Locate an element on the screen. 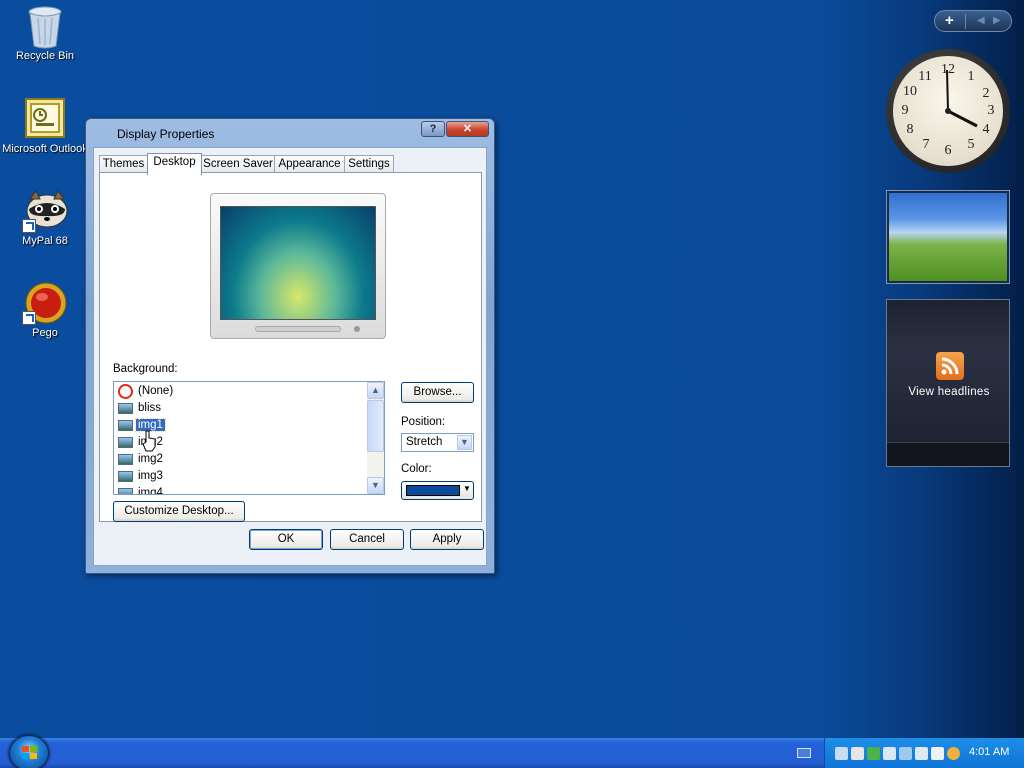  desktop-icon-recycle-bin: Recycle Bin is located at coordinates (45, 33).